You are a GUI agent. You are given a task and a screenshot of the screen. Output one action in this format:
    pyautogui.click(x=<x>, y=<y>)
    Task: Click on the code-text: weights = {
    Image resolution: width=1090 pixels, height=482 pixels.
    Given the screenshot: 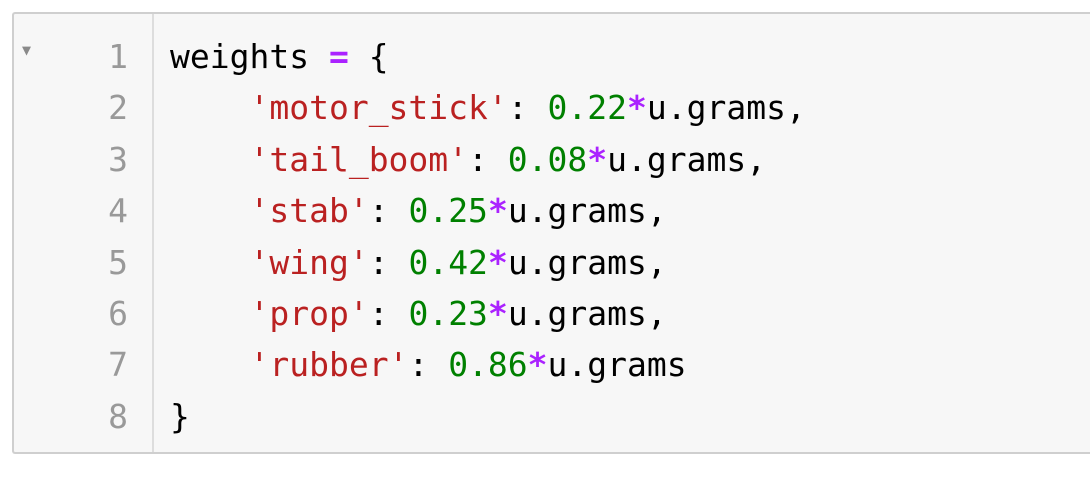 What is the action you would take?
    pyautogui.click(x=279, y=57)
    